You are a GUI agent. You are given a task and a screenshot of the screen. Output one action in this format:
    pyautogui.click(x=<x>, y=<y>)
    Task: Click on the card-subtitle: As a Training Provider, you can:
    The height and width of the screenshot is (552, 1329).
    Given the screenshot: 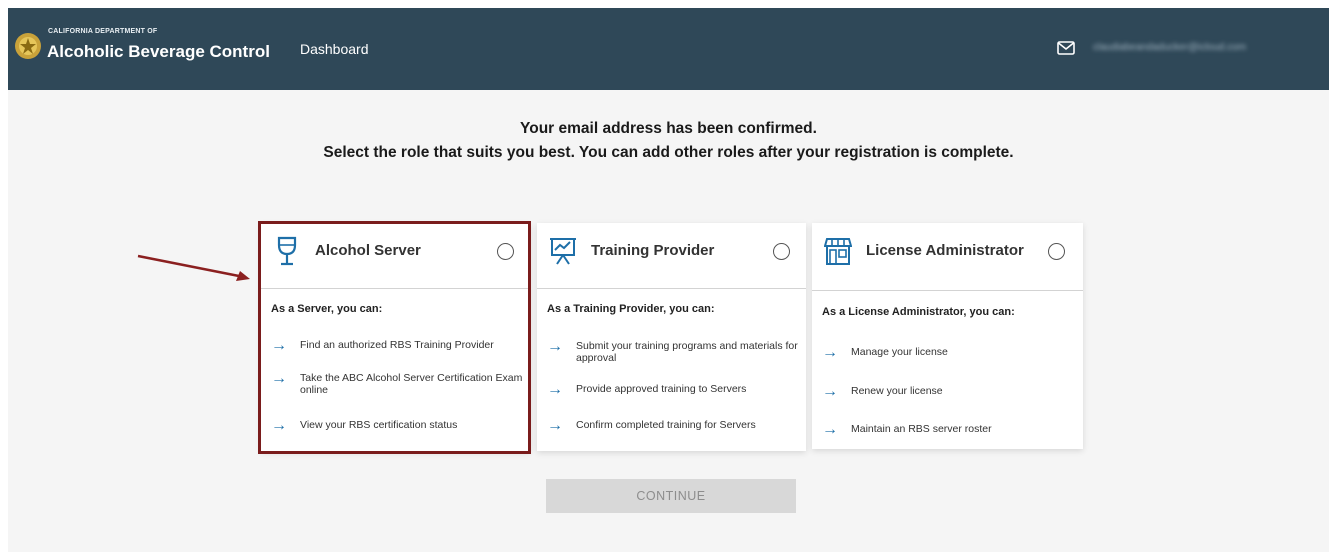 What is the action you would take?
    pyautogui.click(x=631, y=309)
    